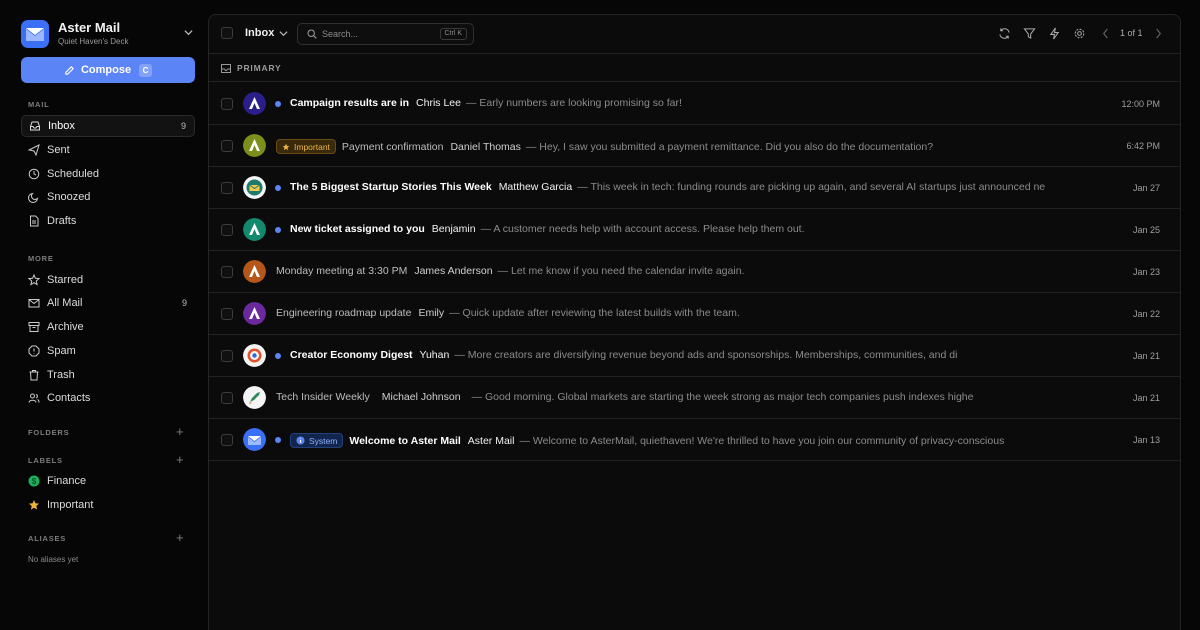 The image size is (1200, 630). What do you see at coordinates (438, 103) in the screenshot?
I see `email-sender: Chris Lee` at bounding box center [438, 103].